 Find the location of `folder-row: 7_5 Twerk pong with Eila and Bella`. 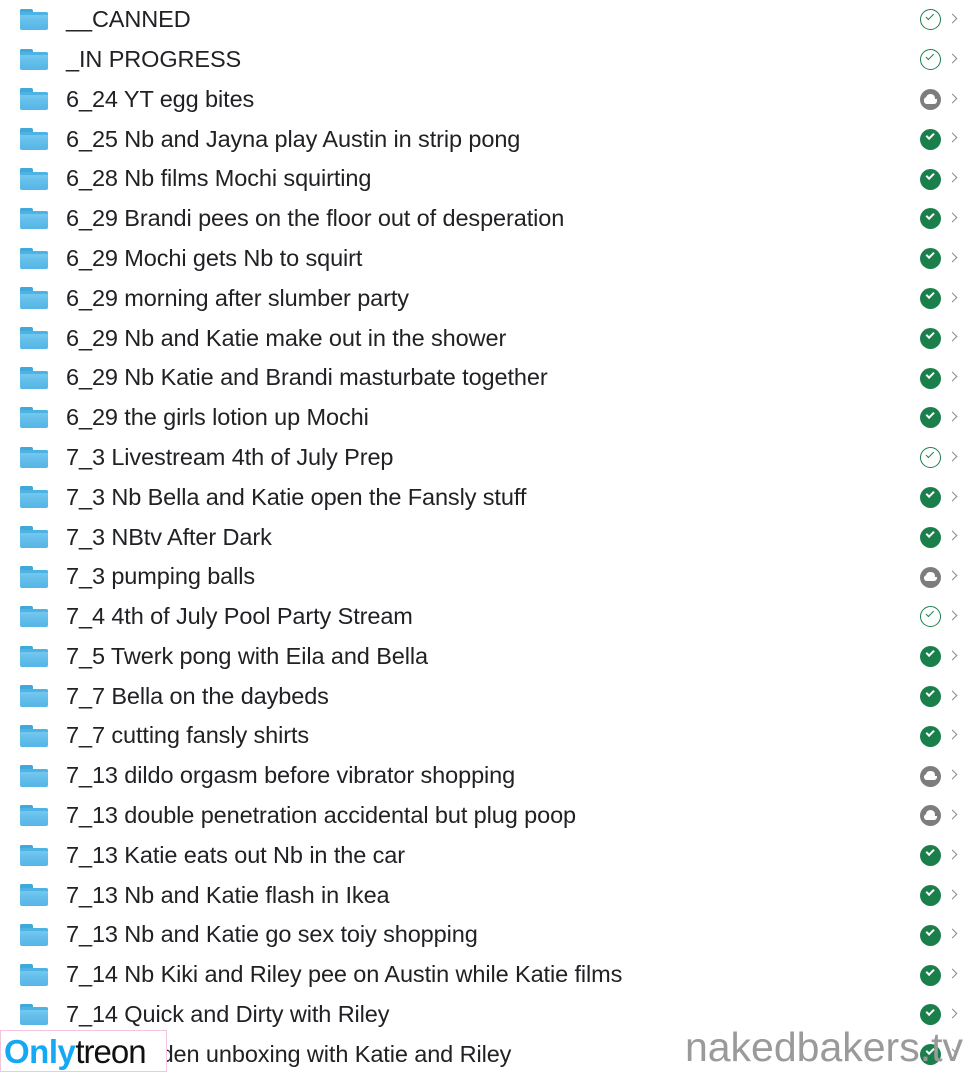

folder-row: 7_5 Twerk pong with Eila and Bella is located at coordinates (484, 657).